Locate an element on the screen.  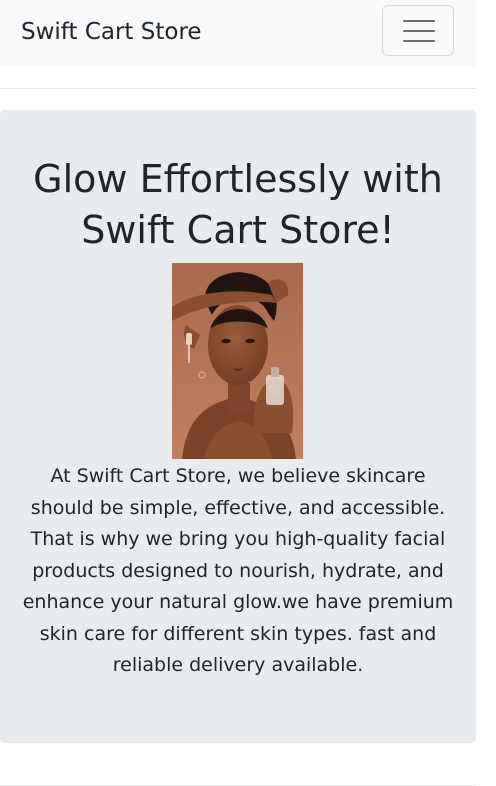
navbar-brand: Swift Cart Store is located at coordinates (111, 32).